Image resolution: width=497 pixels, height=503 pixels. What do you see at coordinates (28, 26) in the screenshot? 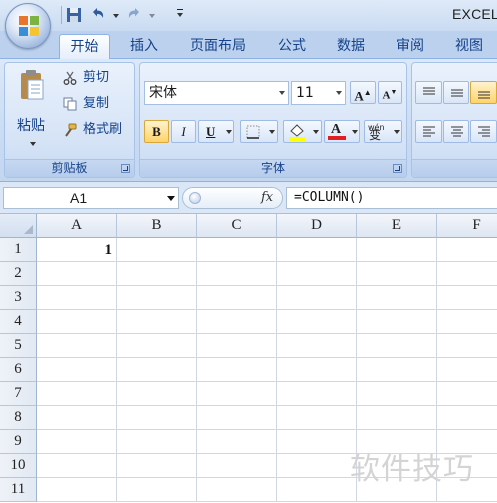
I see `office-button` at bounding box center [28, 26].